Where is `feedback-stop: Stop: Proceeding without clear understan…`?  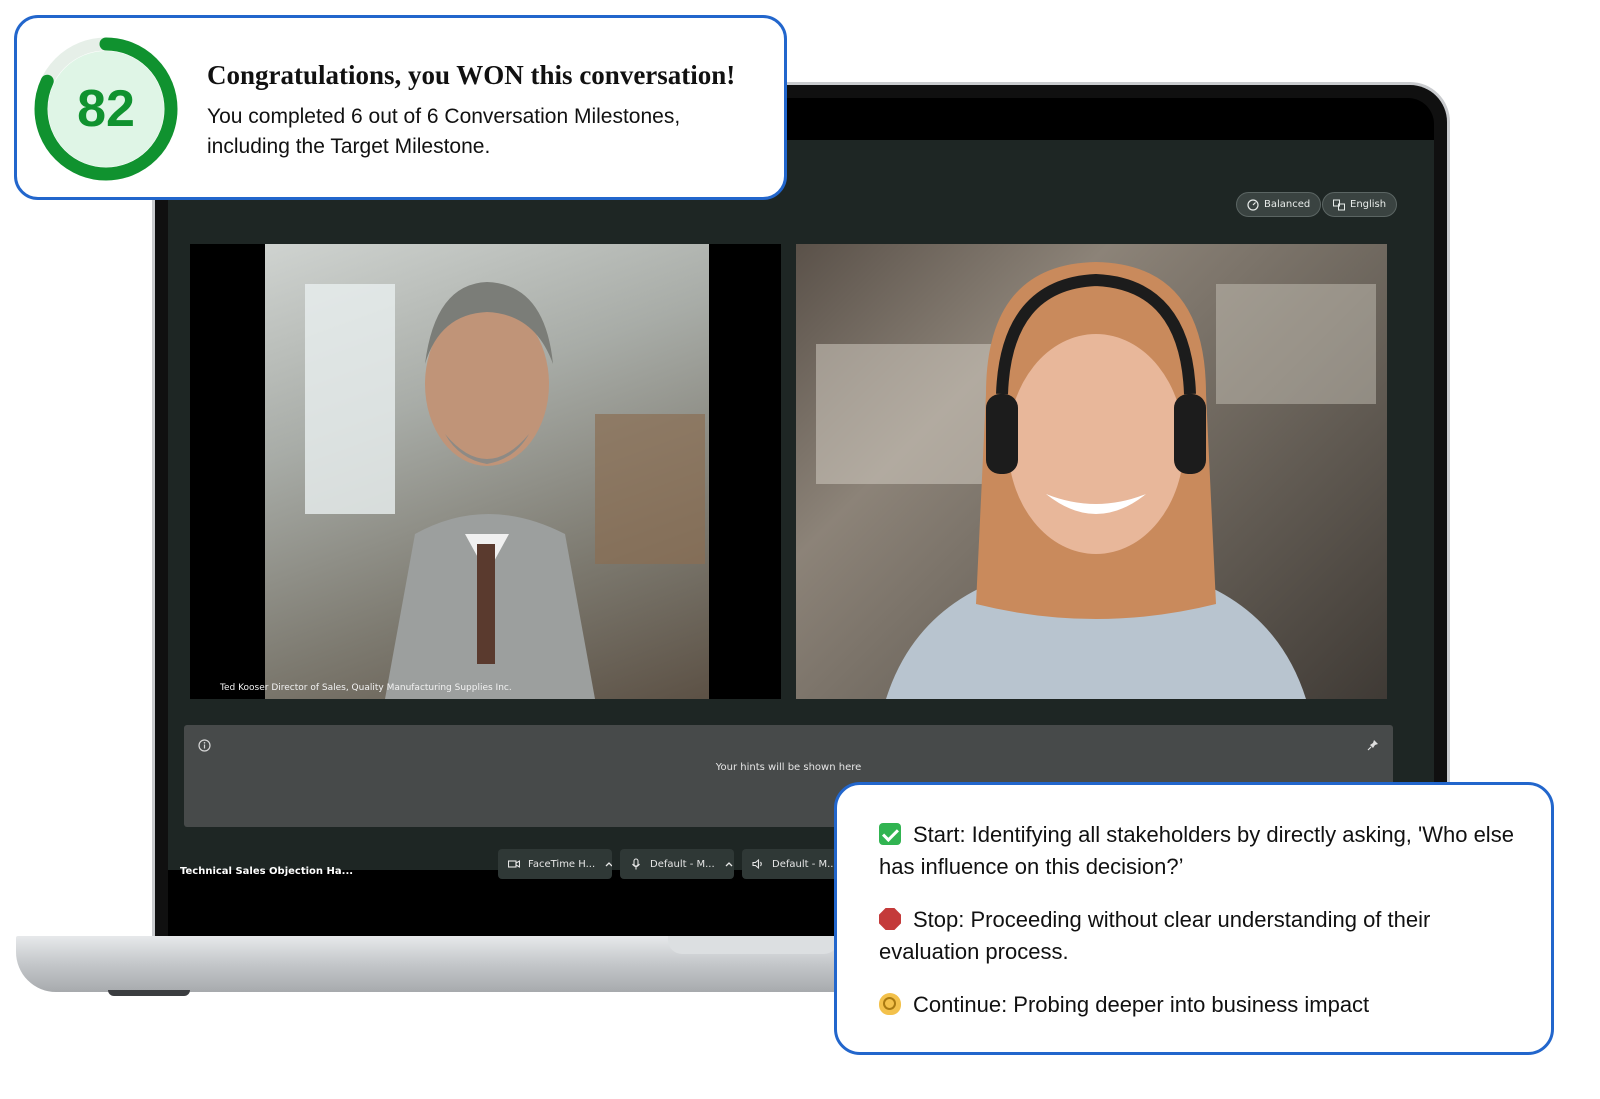
feedback-stop: Stop: Proceeding without clear understan… is located at coordinates (1200, 936).